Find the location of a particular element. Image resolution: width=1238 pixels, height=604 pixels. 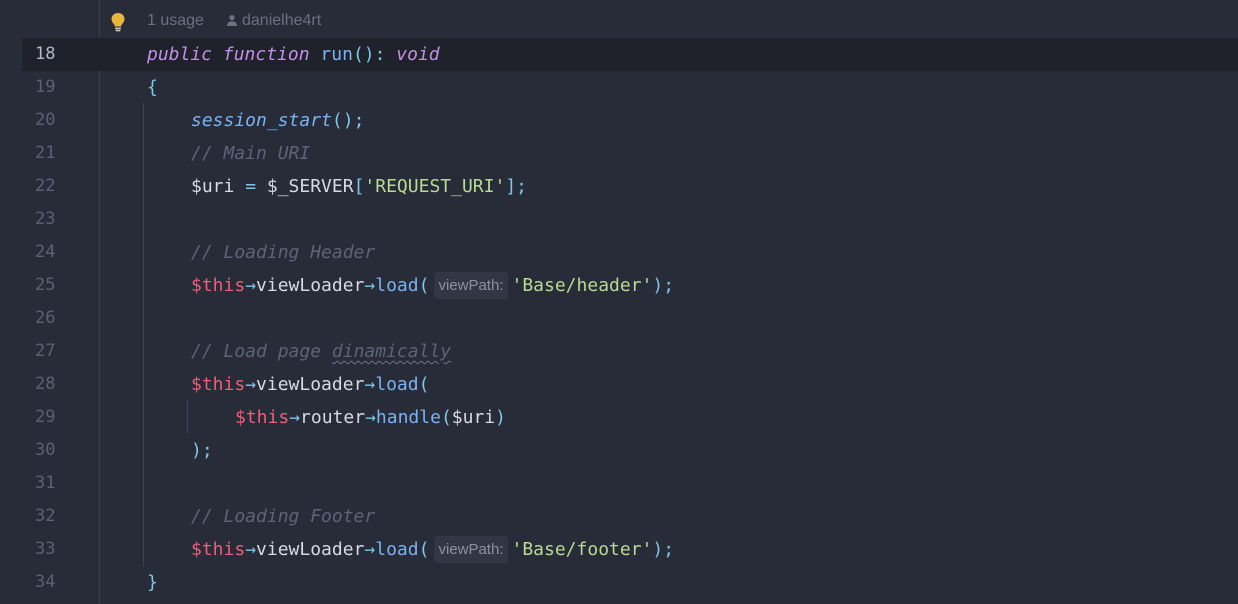

punctuation: ]; is located at coordinates (516, 186).